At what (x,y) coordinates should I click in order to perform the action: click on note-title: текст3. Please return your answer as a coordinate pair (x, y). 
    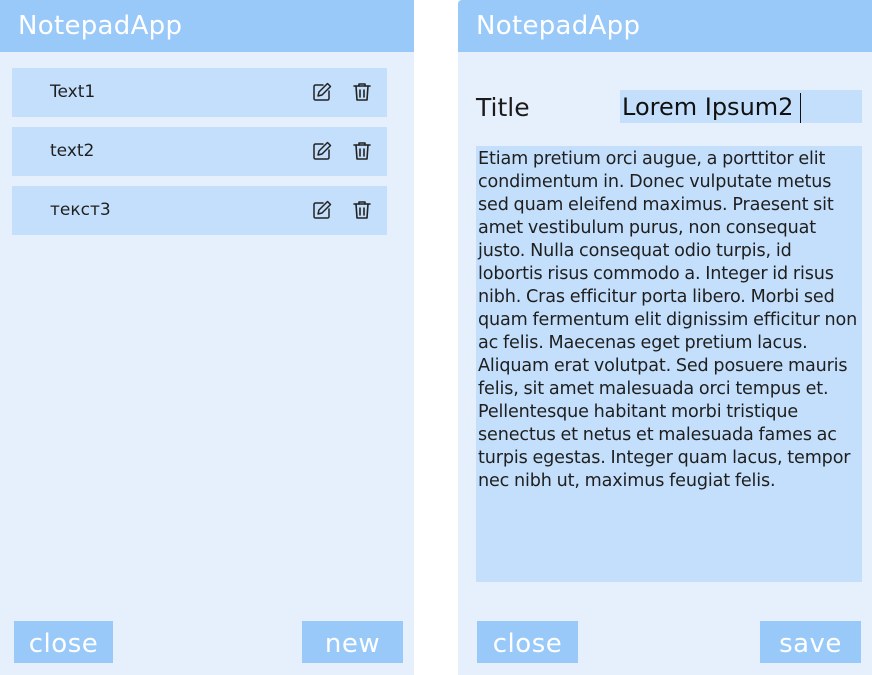
    Looking at the image, I should click on (80, 210).